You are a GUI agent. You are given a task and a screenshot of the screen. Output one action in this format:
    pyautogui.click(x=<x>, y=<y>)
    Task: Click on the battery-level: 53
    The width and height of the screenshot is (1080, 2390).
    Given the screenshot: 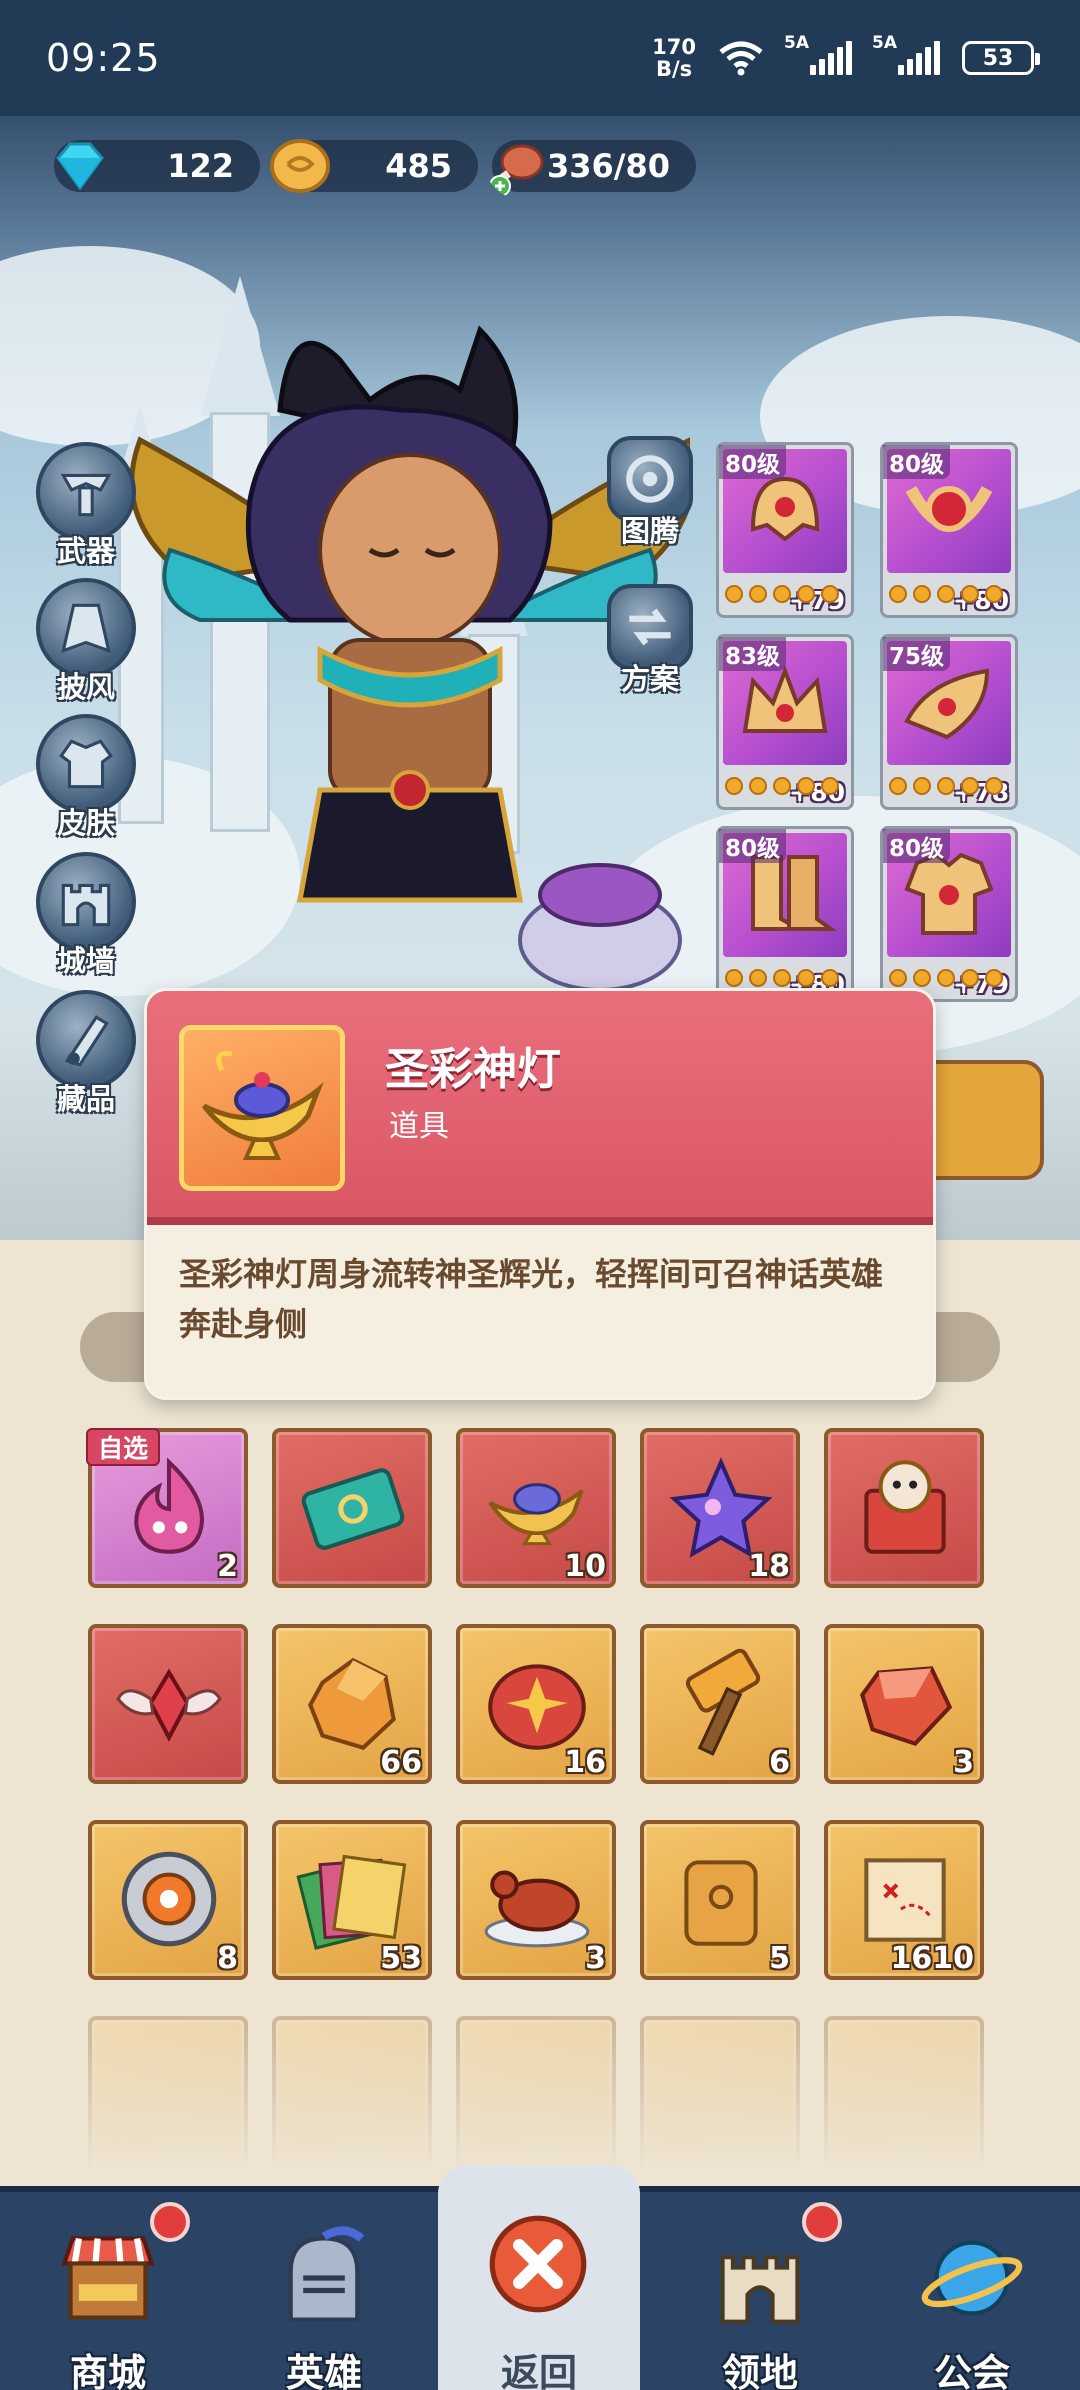 What is the action you would take?
    pyautogui.click(x=998, y=58)
    